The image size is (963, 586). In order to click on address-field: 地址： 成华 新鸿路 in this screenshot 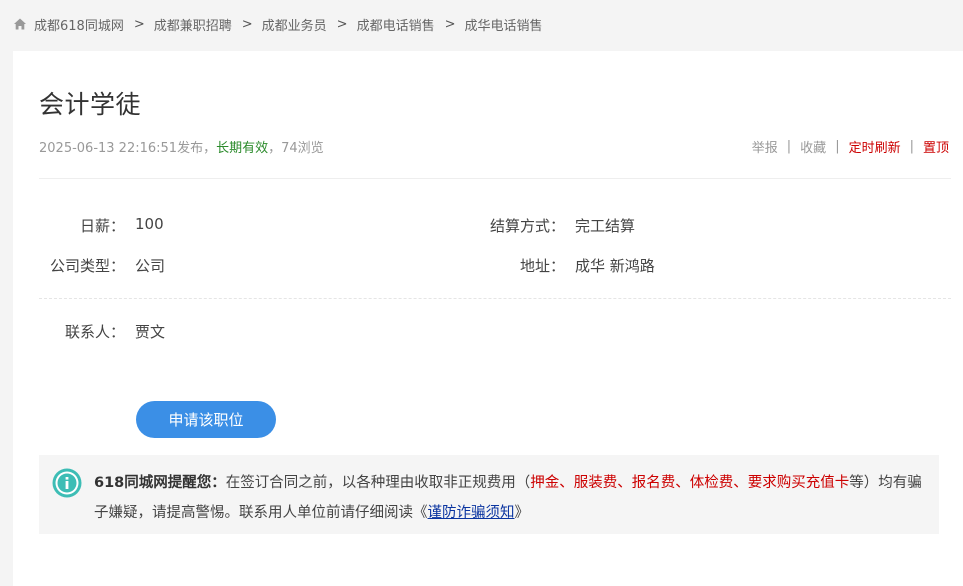, I will do `click(554, 265)`.